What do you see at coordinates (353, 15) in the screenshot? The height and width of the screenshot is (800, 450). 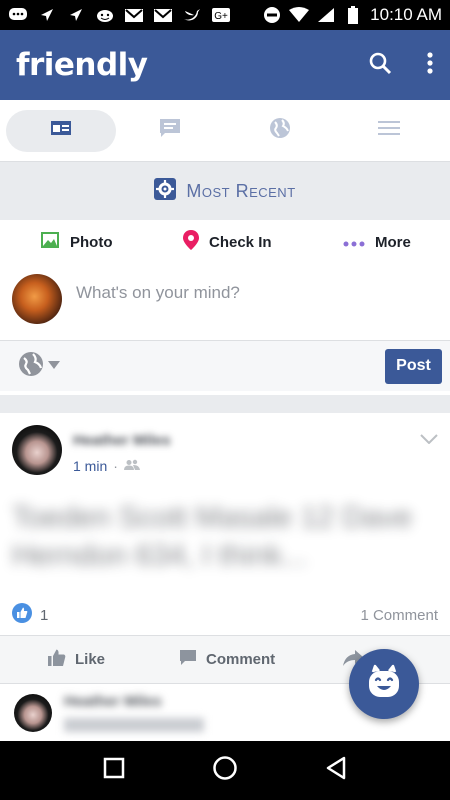 I see `battery-icon` at bounding box center [353, 15].